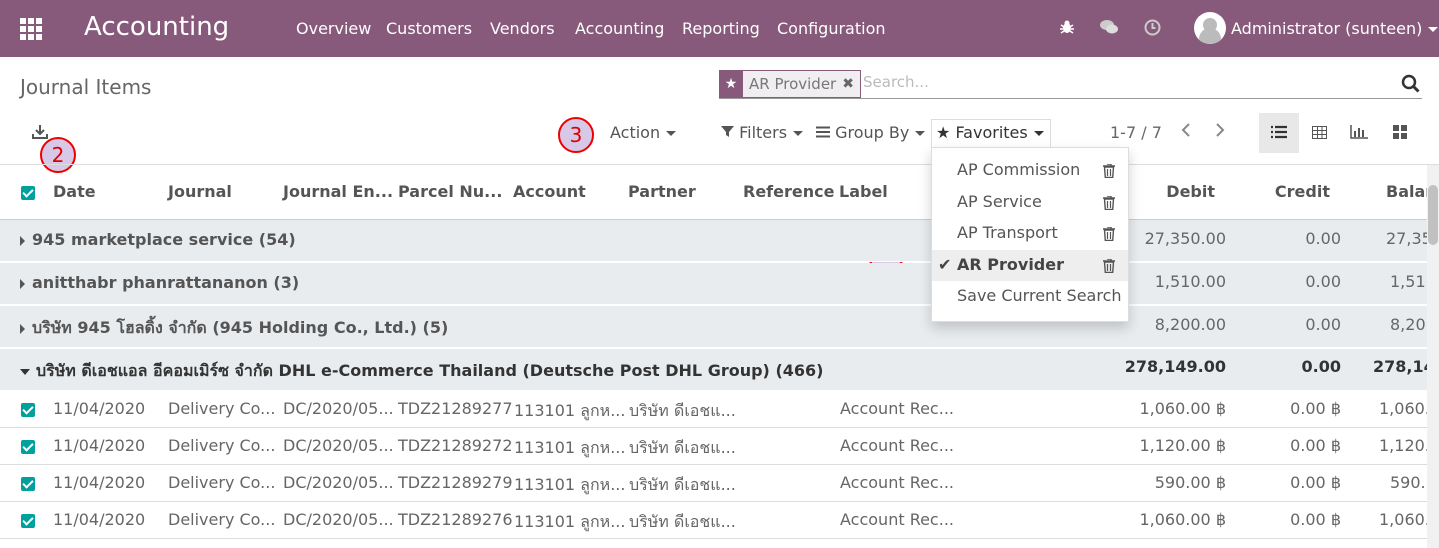  Describe the element at coordinates (1315, 408) in the screenshot. I see `cell-credit: 0.00 ฿` at that location.